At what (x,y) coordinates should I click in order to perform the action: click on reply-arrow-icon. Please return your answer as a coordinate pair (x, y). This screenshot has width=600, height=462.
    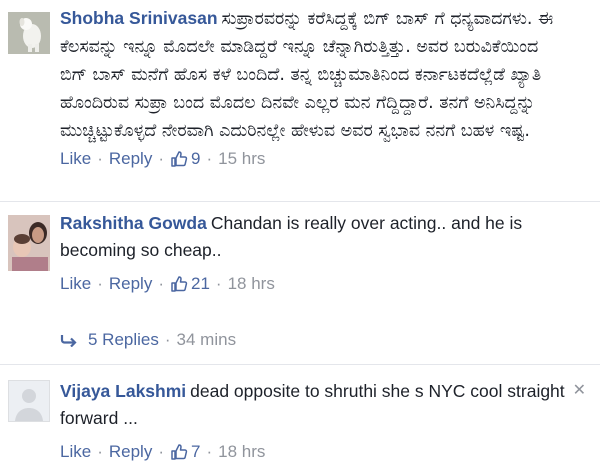
    Looking at the image, I should click on (68, 341).